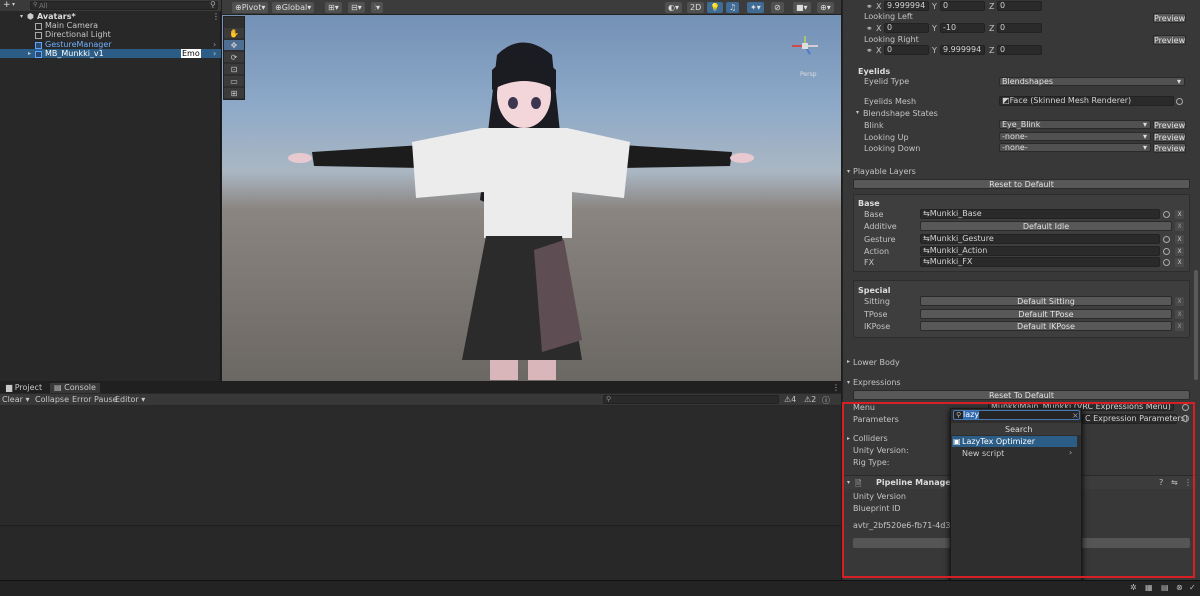 The height and width of the screenshot is (596, 1200). What do you see at coordinates (810, 399) in the screenshot?
I see `error-count: ⚠2` at bounding box center [810, 399].